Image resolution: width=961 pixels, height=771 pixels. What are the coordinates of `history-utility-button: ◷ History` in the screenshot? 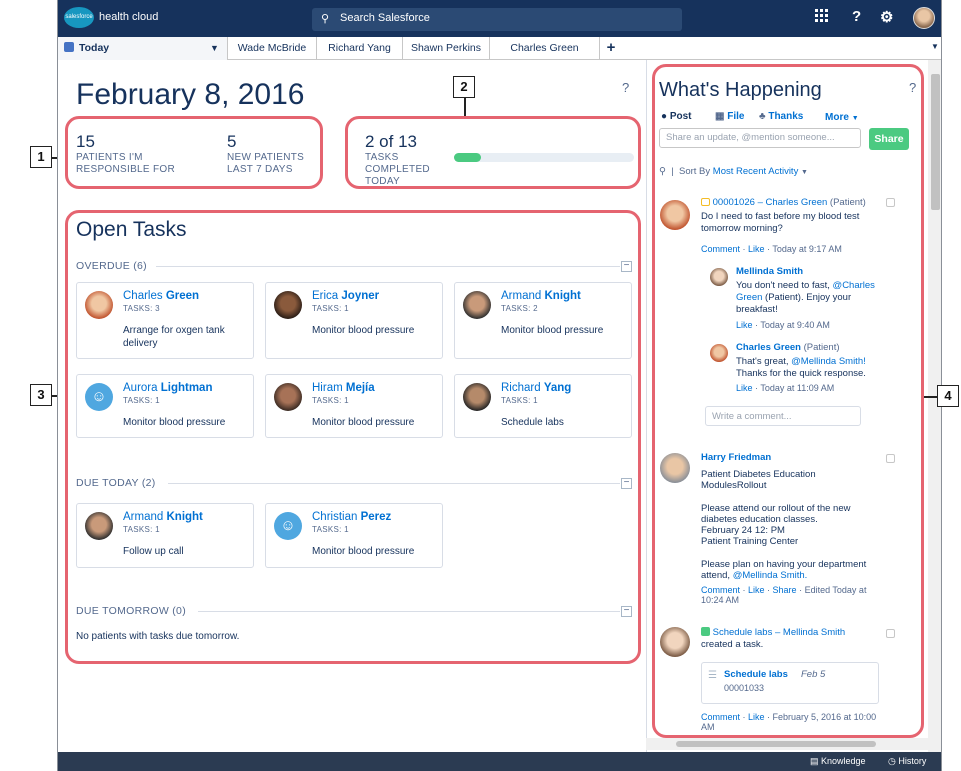 It's located at (907, 761).